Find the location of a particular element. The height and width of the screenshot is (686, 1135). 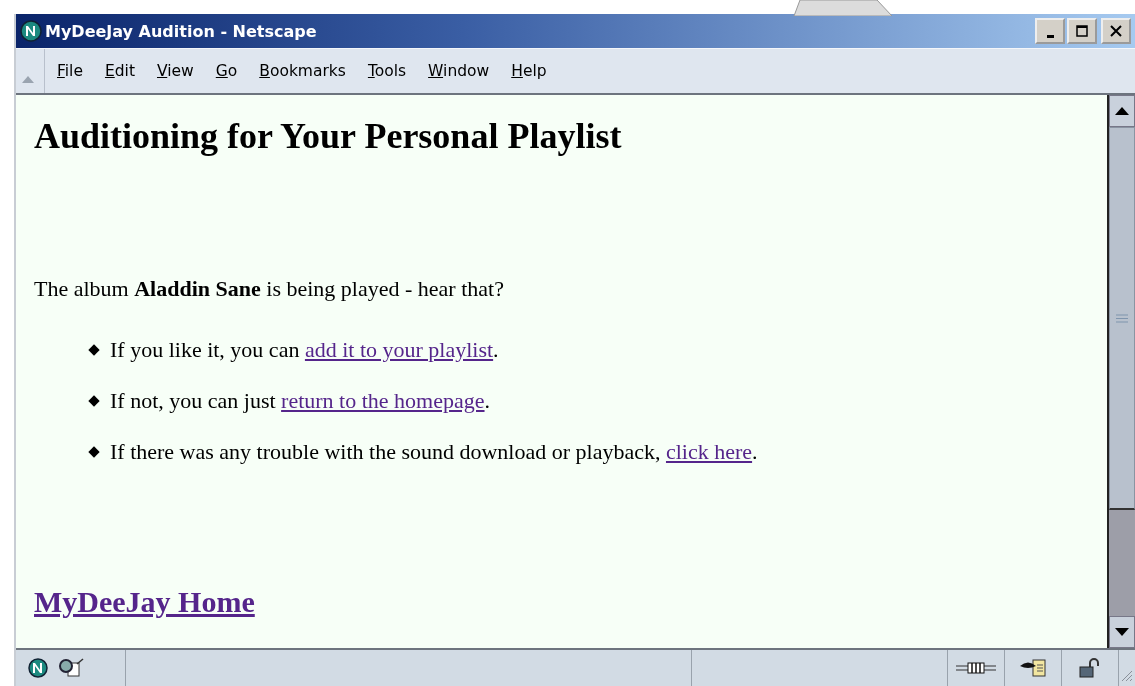

menu-item: Go is located at coordinates (226, 71).